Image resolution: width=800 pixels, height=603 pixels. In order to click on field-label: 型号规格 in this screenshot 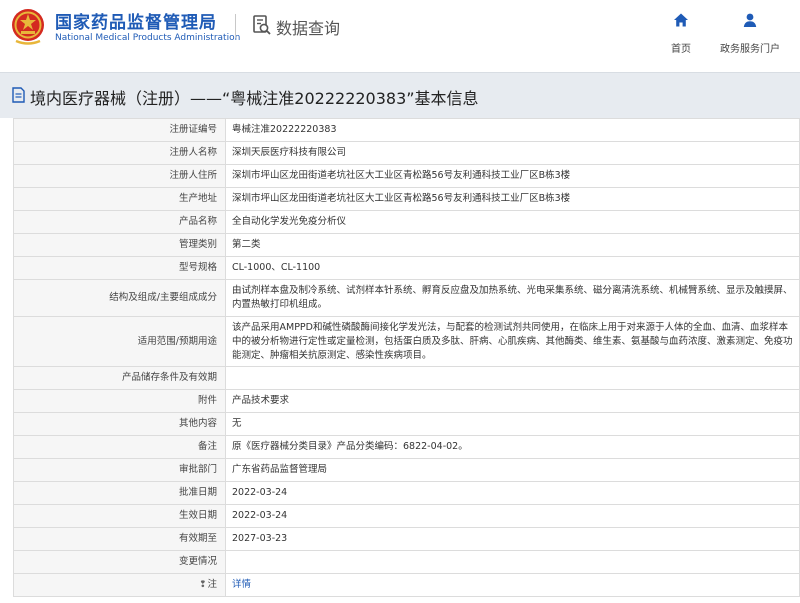, I will do `click(119, 268)`.